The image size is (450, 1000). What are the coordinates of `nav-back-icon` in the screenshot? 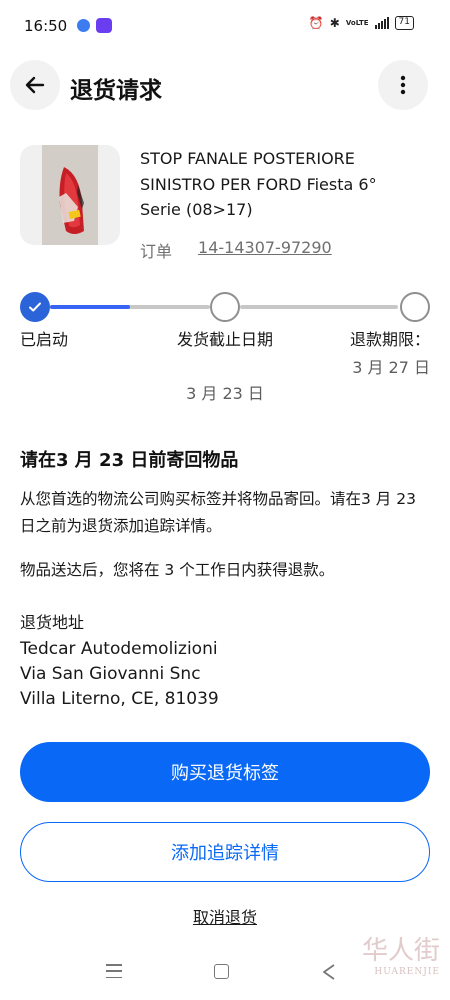 It's located at (329, 972).